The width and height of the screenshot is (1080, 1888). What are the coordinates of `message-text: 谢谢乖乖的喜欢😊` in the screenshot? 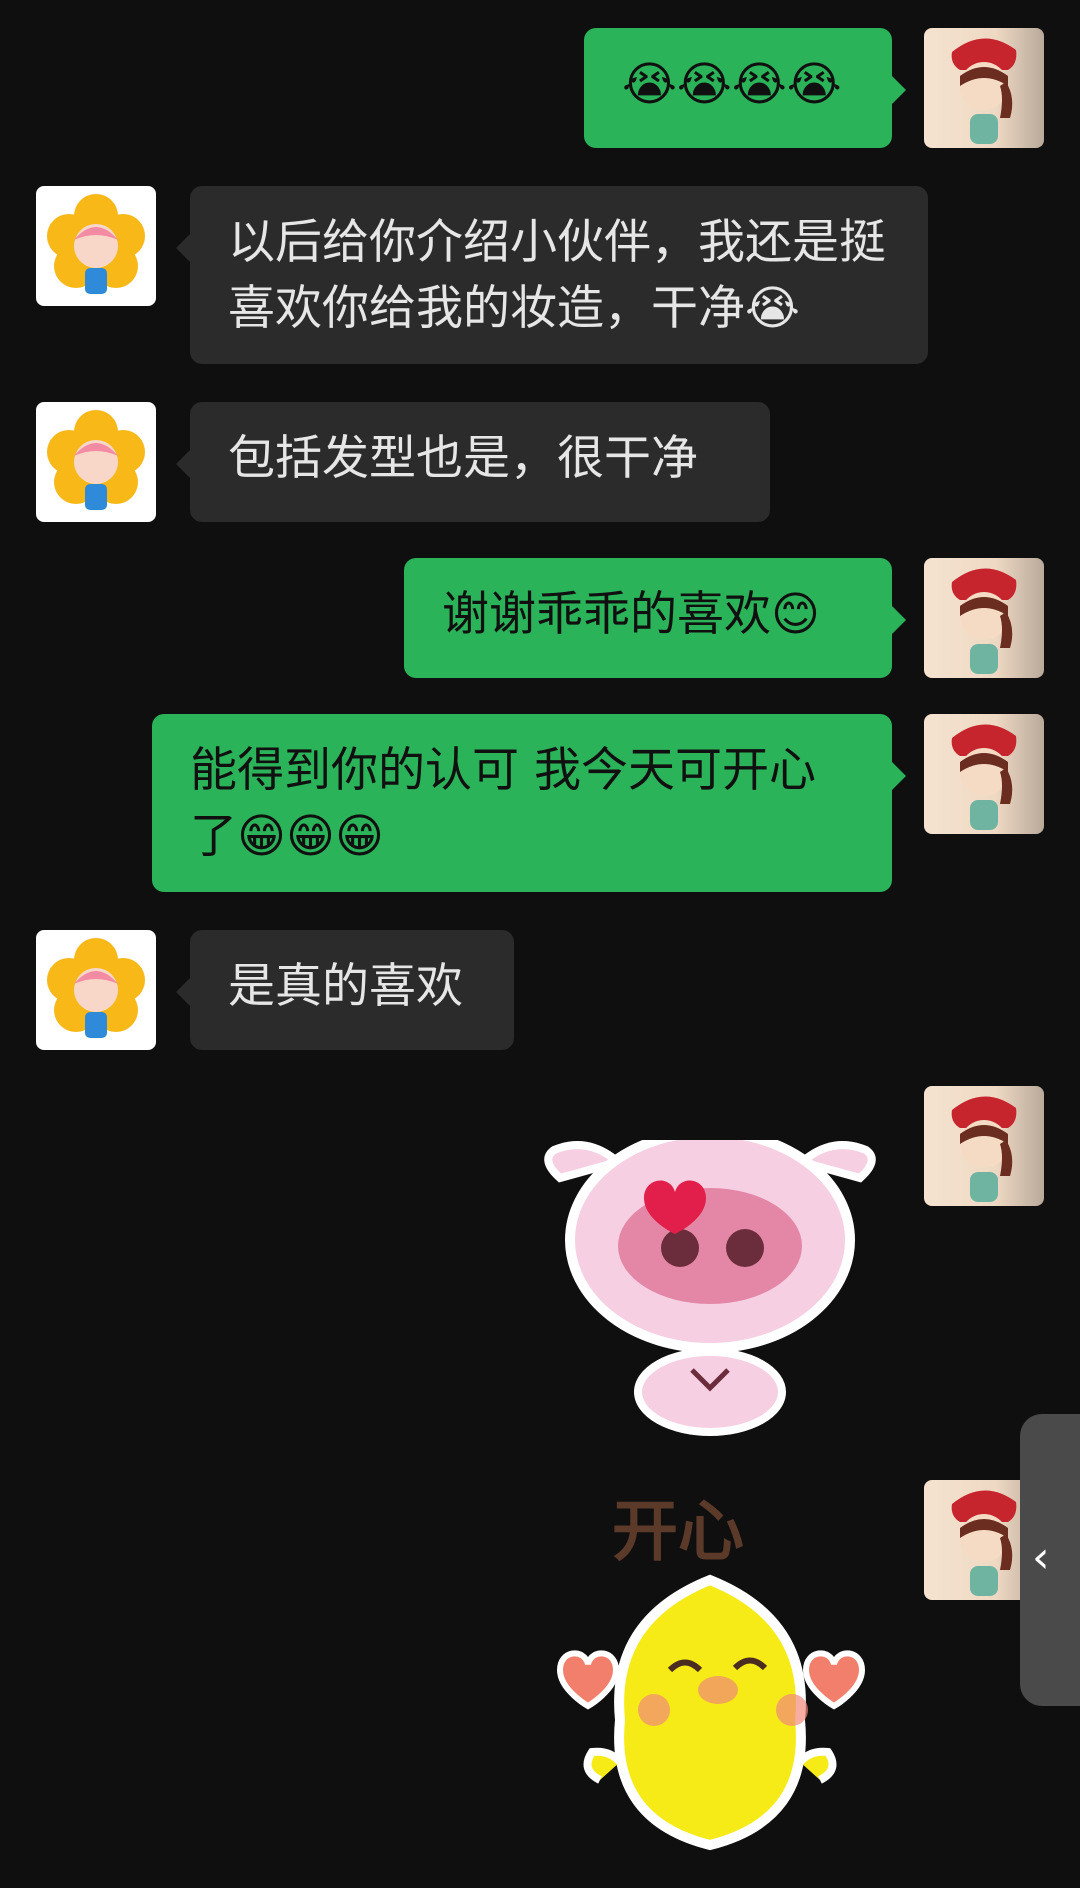 It's located at (631, 614).